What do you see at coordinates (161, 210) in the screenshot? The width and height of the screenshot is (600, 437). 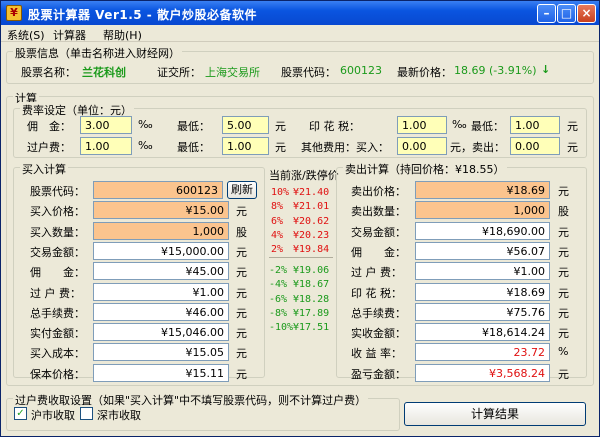 I see `buy-input: ¥15.00` at bounding box center [161, 210].